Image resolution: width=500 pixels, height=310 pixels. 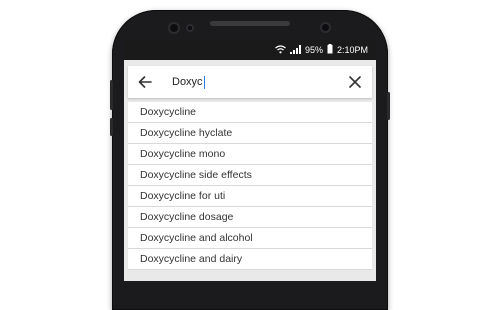 What do you see at coordinates (352, 50) in the screenshot?
I see `clock: 2:10PM` at bounding box center [352, 50].